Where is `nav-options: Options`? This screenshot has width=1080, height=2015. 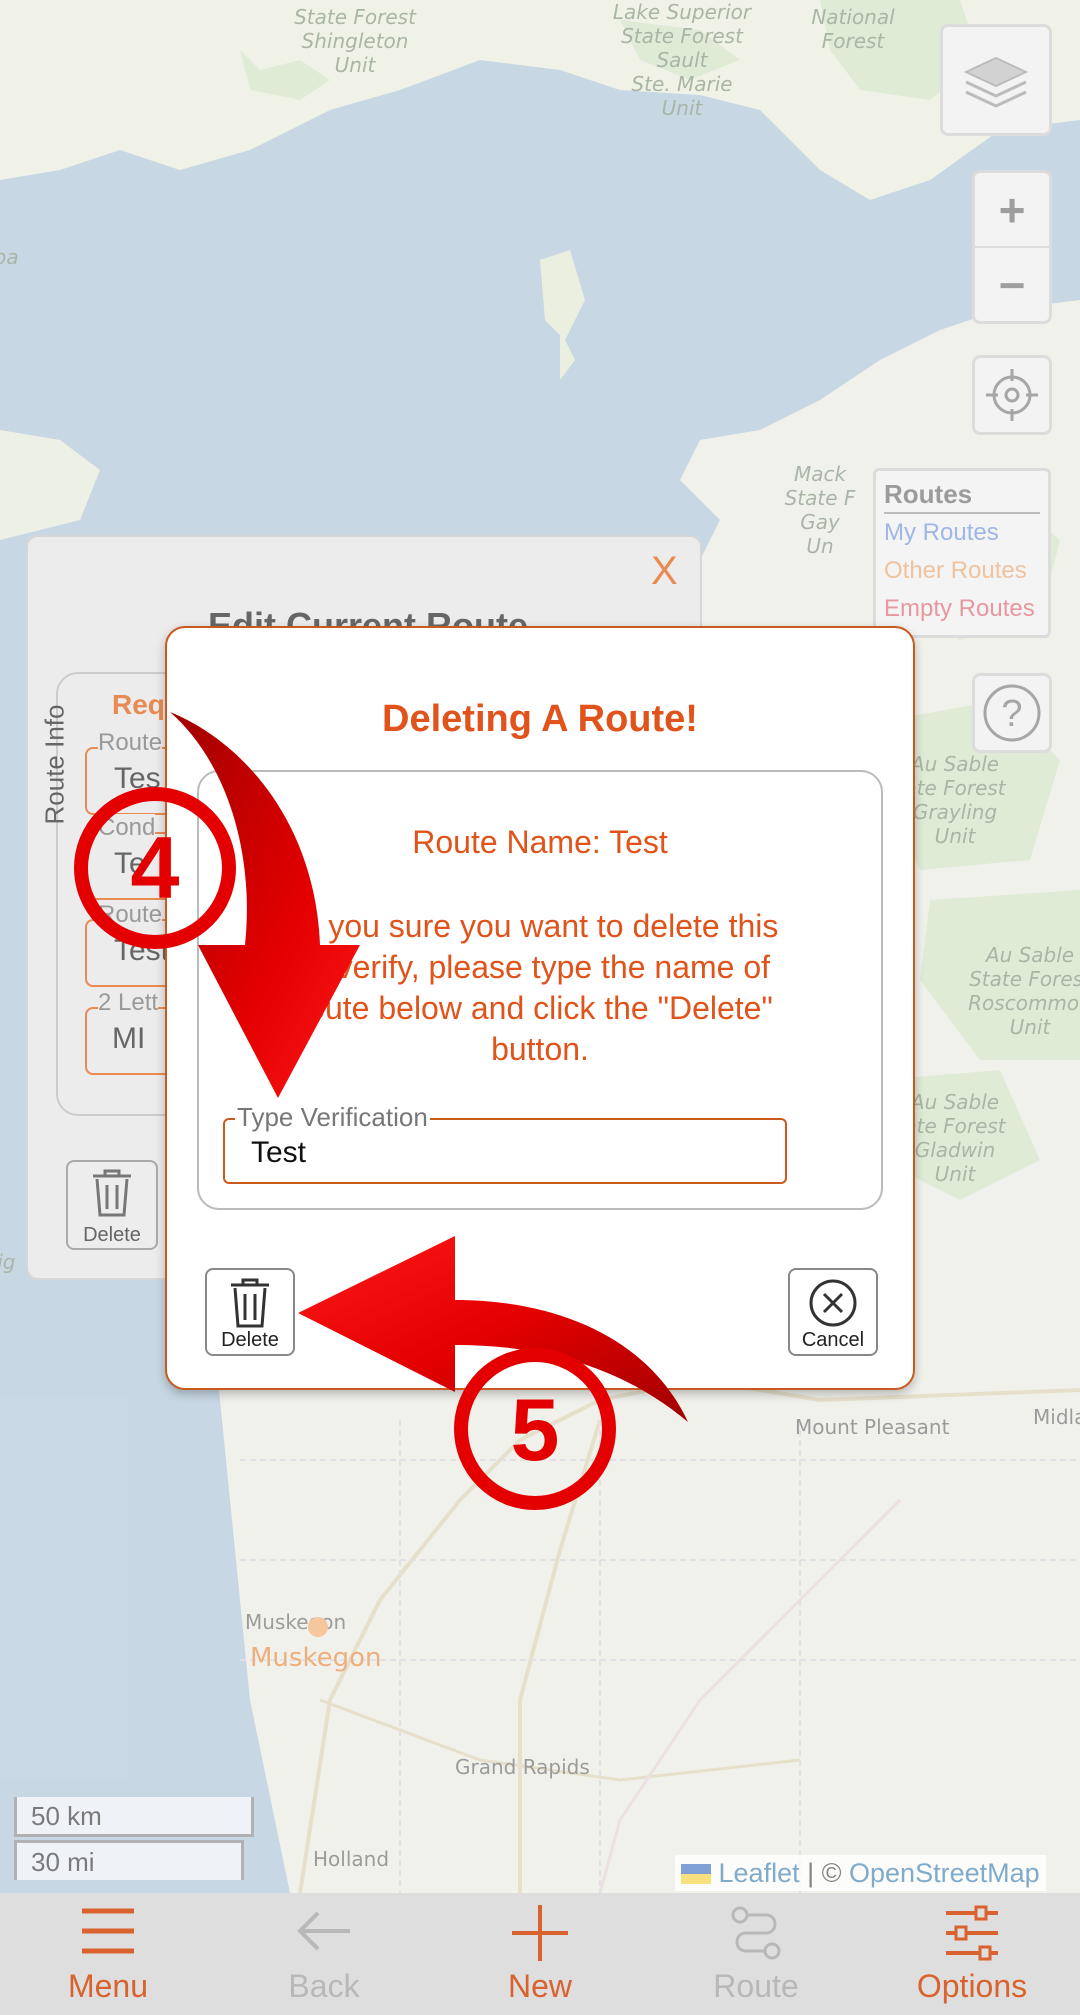
nav-options: Options is located at coordinates (972, 1954).